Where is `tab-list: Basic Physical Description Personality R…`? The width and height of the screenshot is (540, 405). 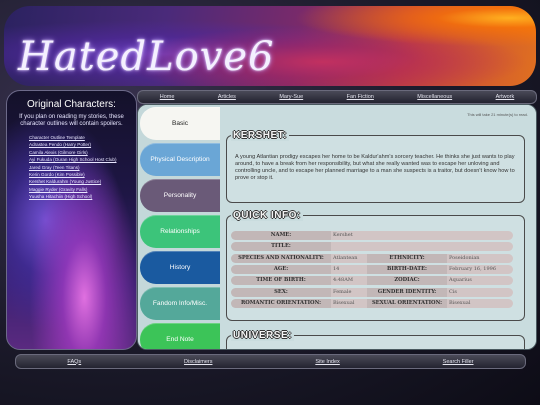 tab-list: Basic Physical Description Personality R… is located at coordinates (179, 227).